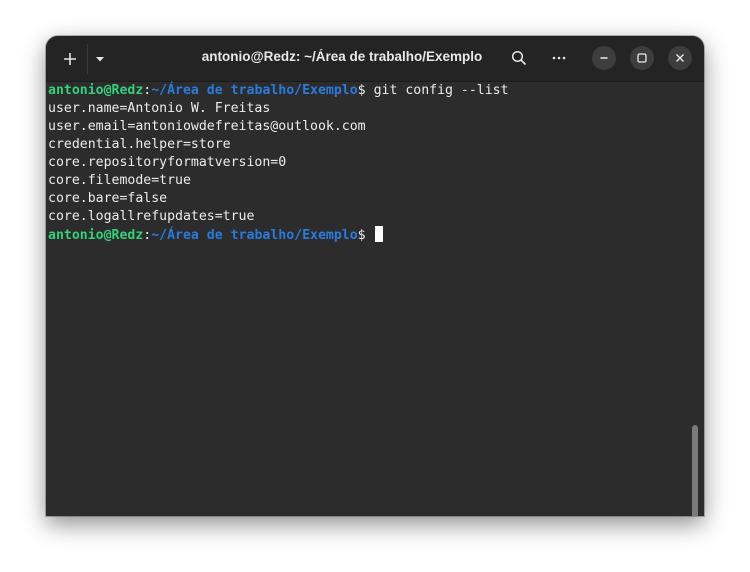 The height and width of the screenshot is (572, 750). I want to click on maximize-button, so click(642, 58).